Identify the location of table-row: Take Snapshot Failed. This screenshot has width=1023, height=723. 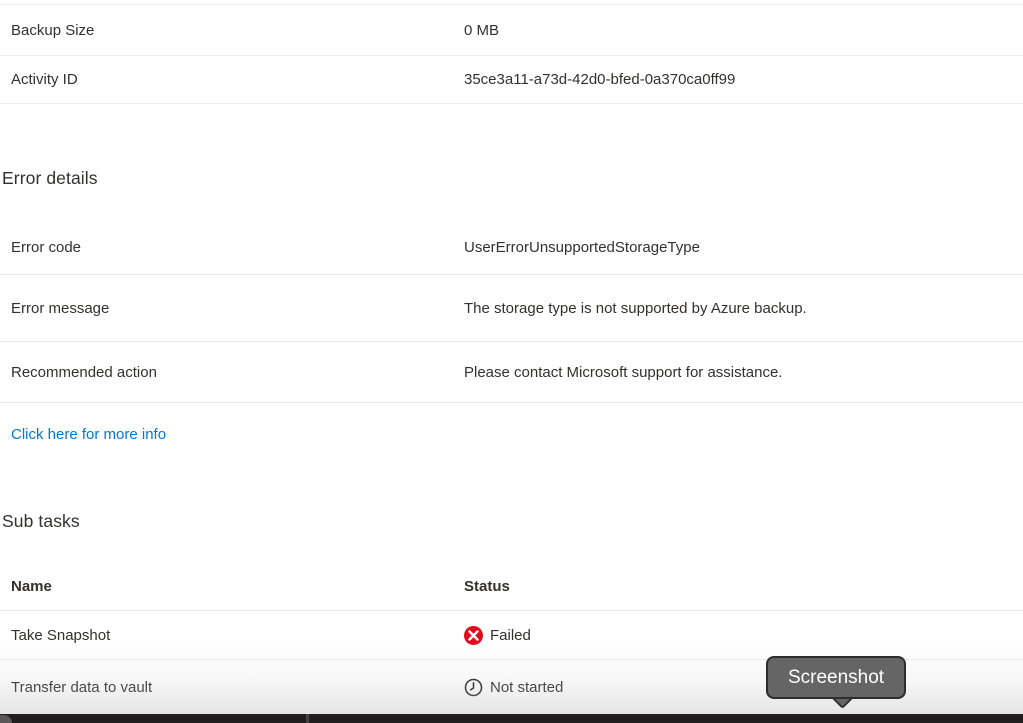
(511, 635).